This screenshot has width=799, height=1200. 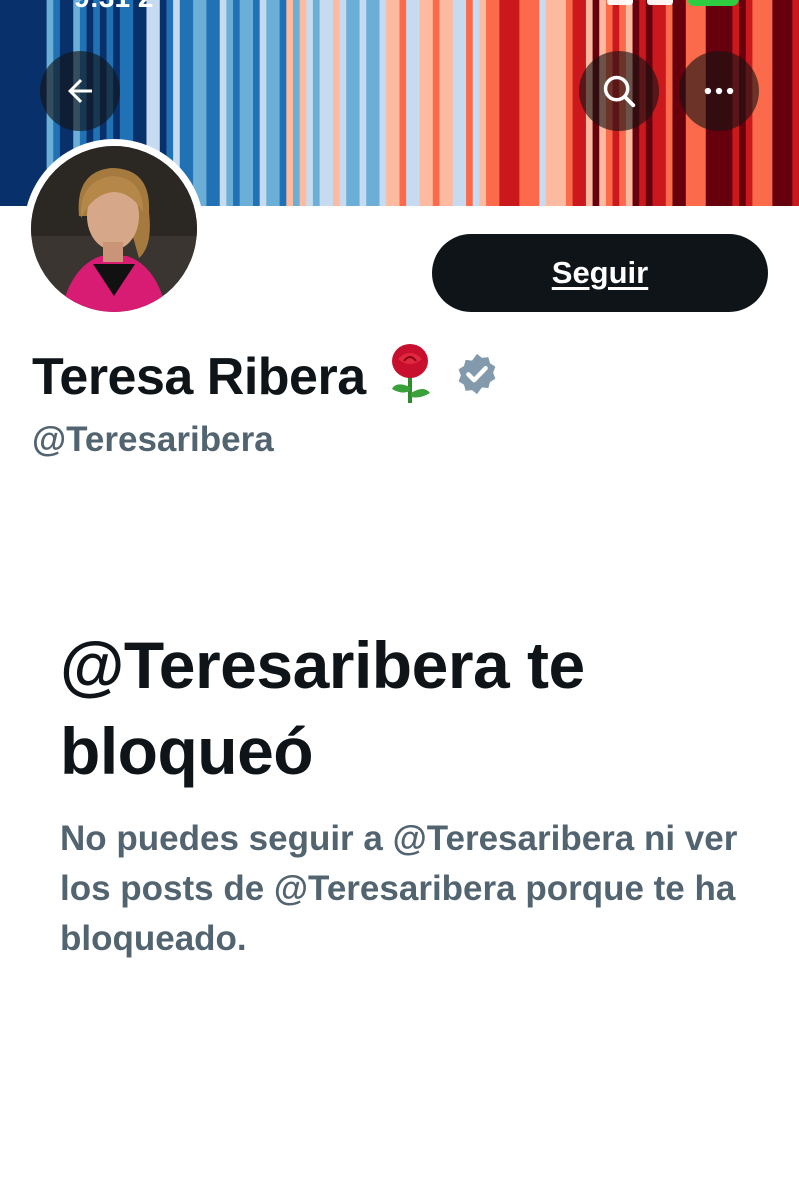 I want to click on signal-icon, so click(x=620, y=2).